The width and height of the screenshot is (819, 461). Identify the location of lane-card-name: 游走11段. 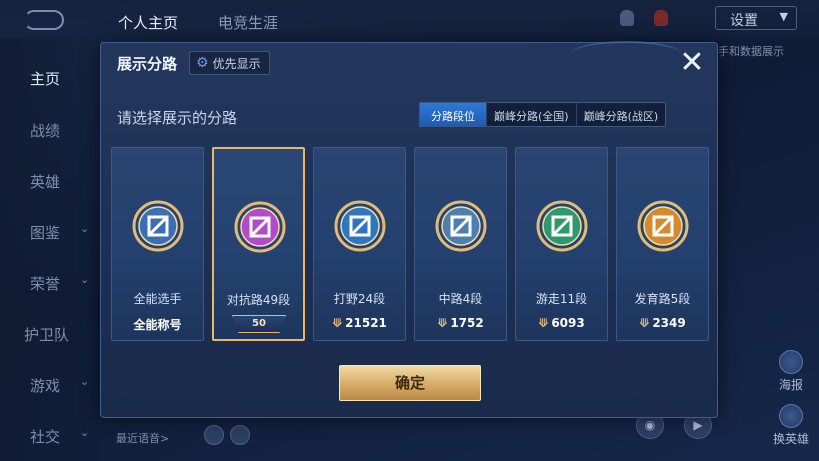
(561, 299).